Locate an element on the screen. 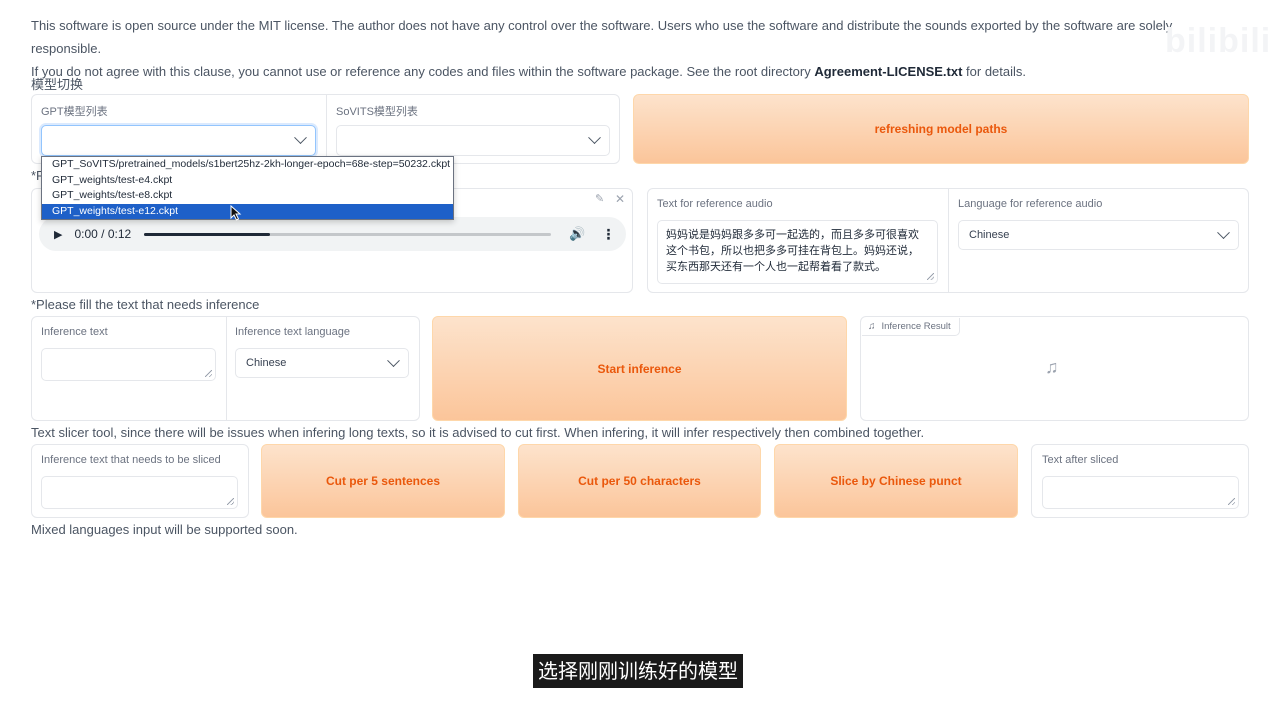 This screenshot has width=1280, height=720. slice-by-chinese-punct-button: Slice by Chinese punct is located at coordinates (896, 481).